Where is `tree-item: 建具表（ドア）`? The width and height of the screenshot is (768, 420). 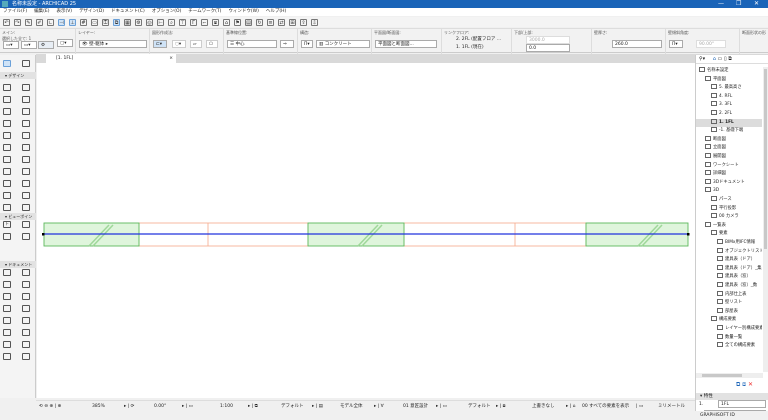 tree-item: 建具表（ドア） is located at coordinates (729, 260).